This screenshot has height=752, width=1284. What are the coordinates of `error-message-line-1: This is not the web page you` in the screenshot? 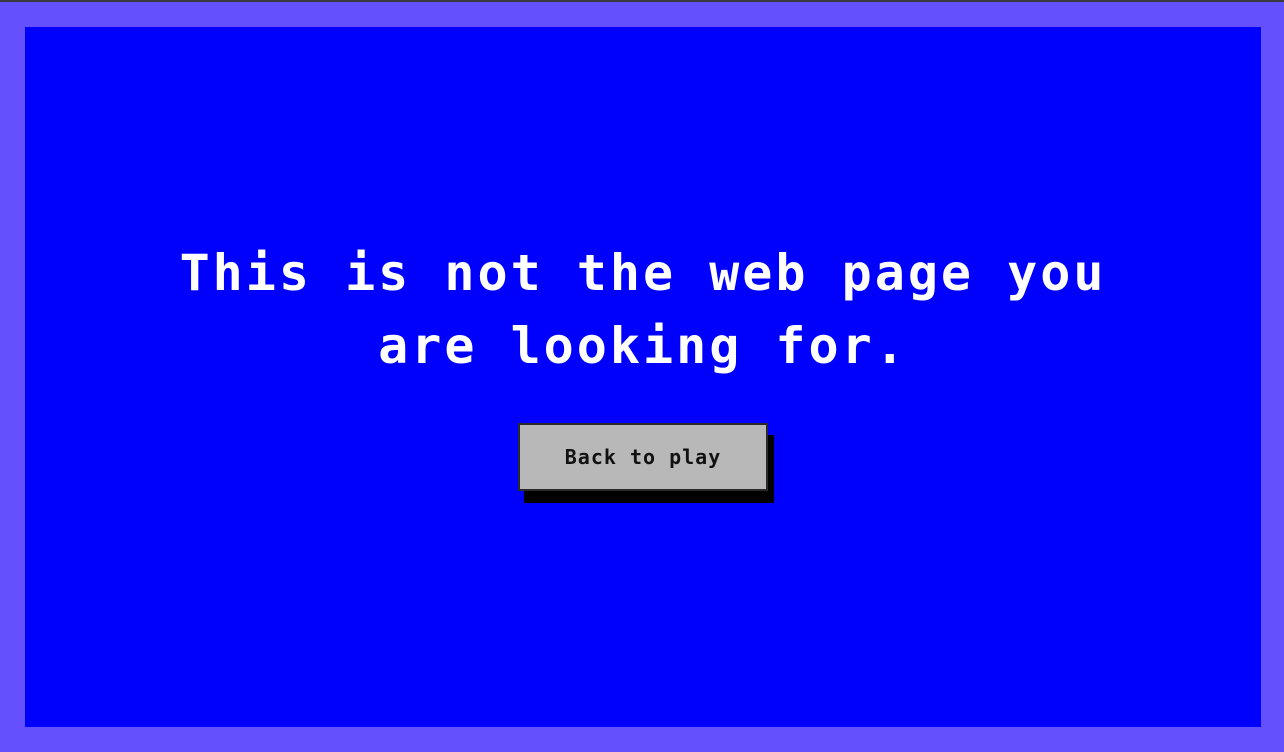 It's located at (643, 273).